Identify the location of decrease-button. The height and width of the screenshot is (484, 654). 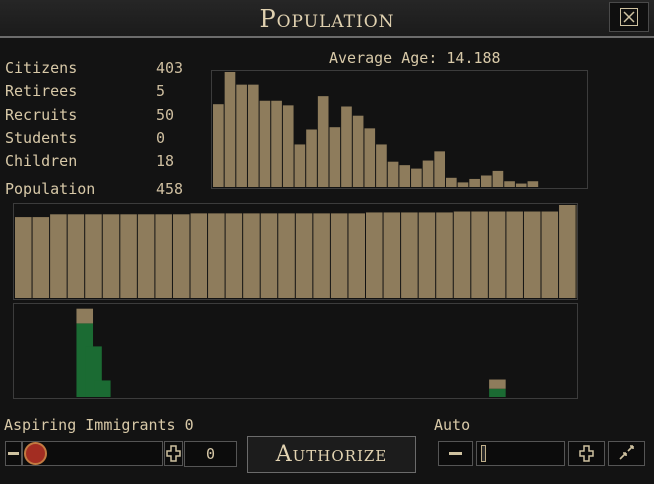
(13, 453).